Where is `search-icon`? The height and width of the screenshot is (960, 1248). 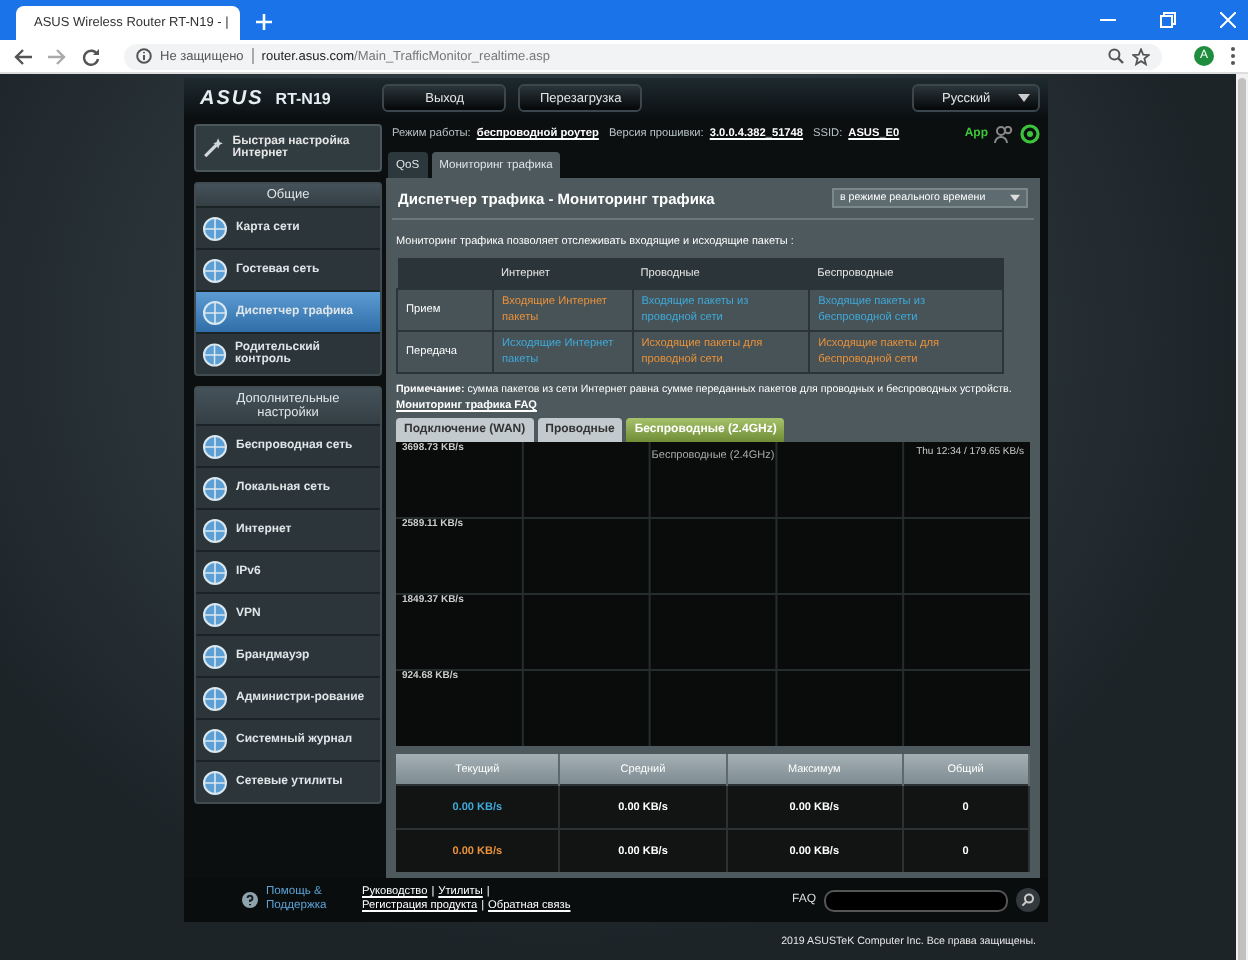
search-icon is located at coordinates (1028, 900).